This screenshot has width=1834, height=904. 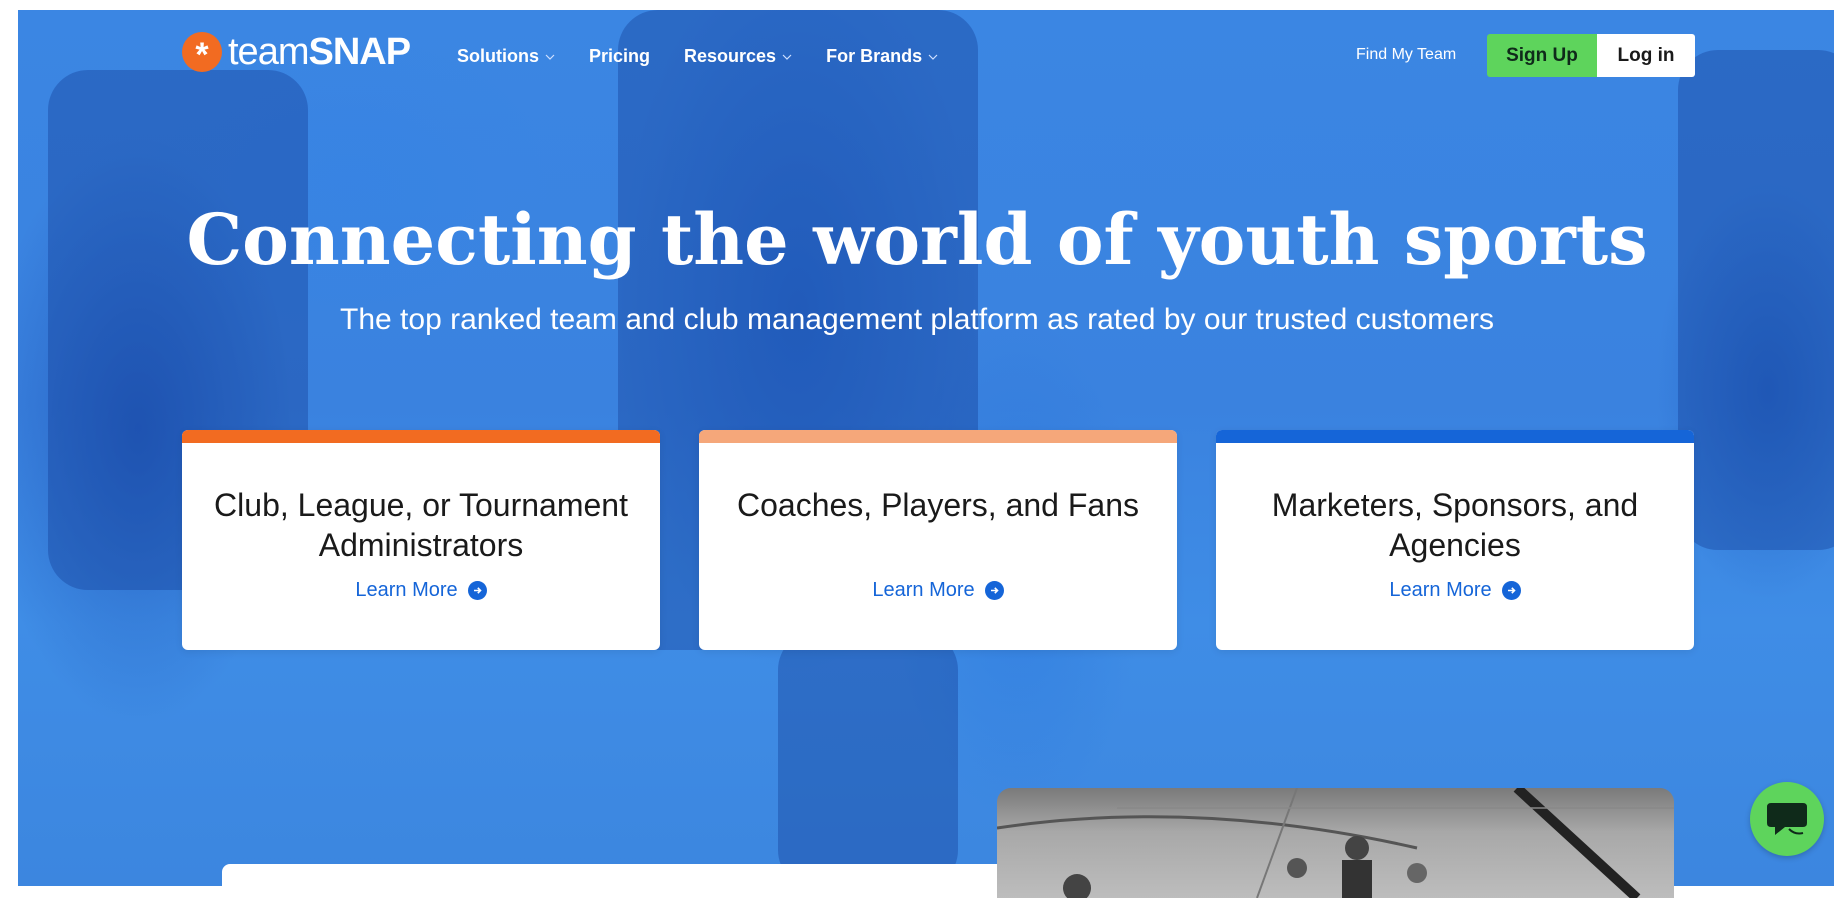 I want to click on card-title: Coaches, Players, and Fans, so click(x=938, y=505).